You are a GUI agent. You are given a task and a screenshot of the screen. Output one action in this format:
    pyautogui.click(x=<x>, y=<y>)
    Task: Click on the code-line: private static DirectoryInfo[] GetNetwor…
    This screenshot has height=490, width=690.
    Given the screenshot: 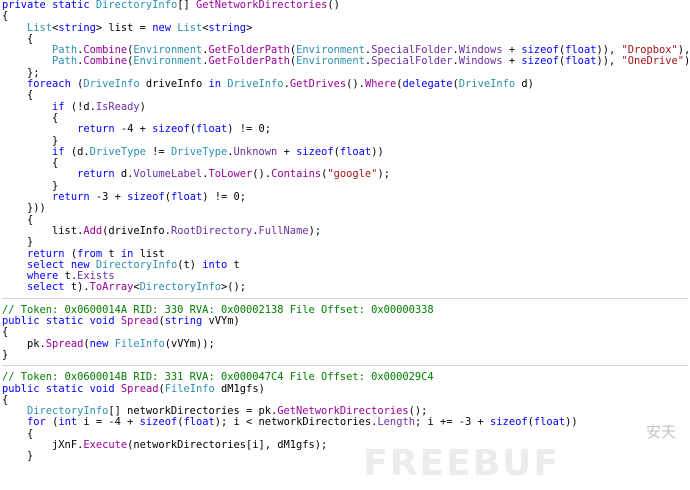 What is the action you would take?
    pyautogui.click(x=171, y=5)
    